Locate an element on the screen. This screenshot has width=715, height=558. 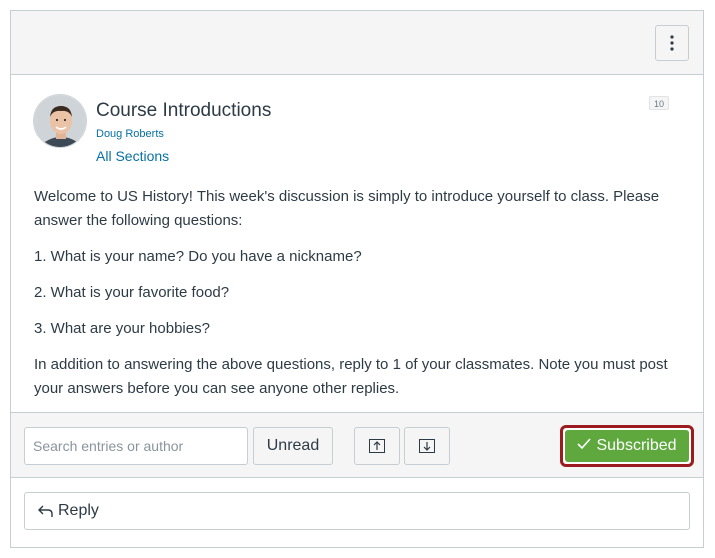
reply-button: Reply is located at coordinates (357, 511).